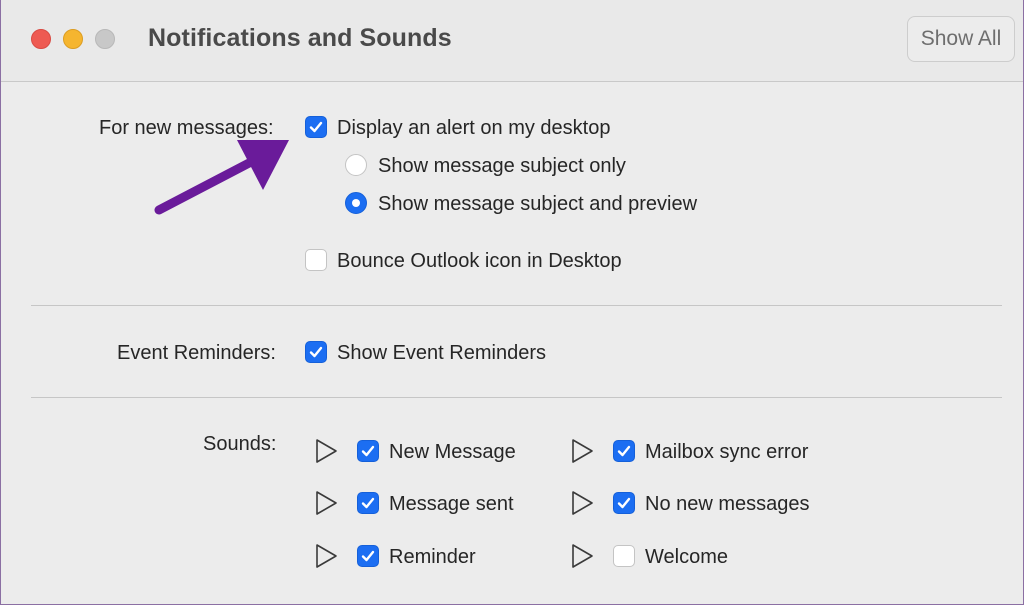  I want to click on sound-reminder-label: Reminder, so click(432, 557).